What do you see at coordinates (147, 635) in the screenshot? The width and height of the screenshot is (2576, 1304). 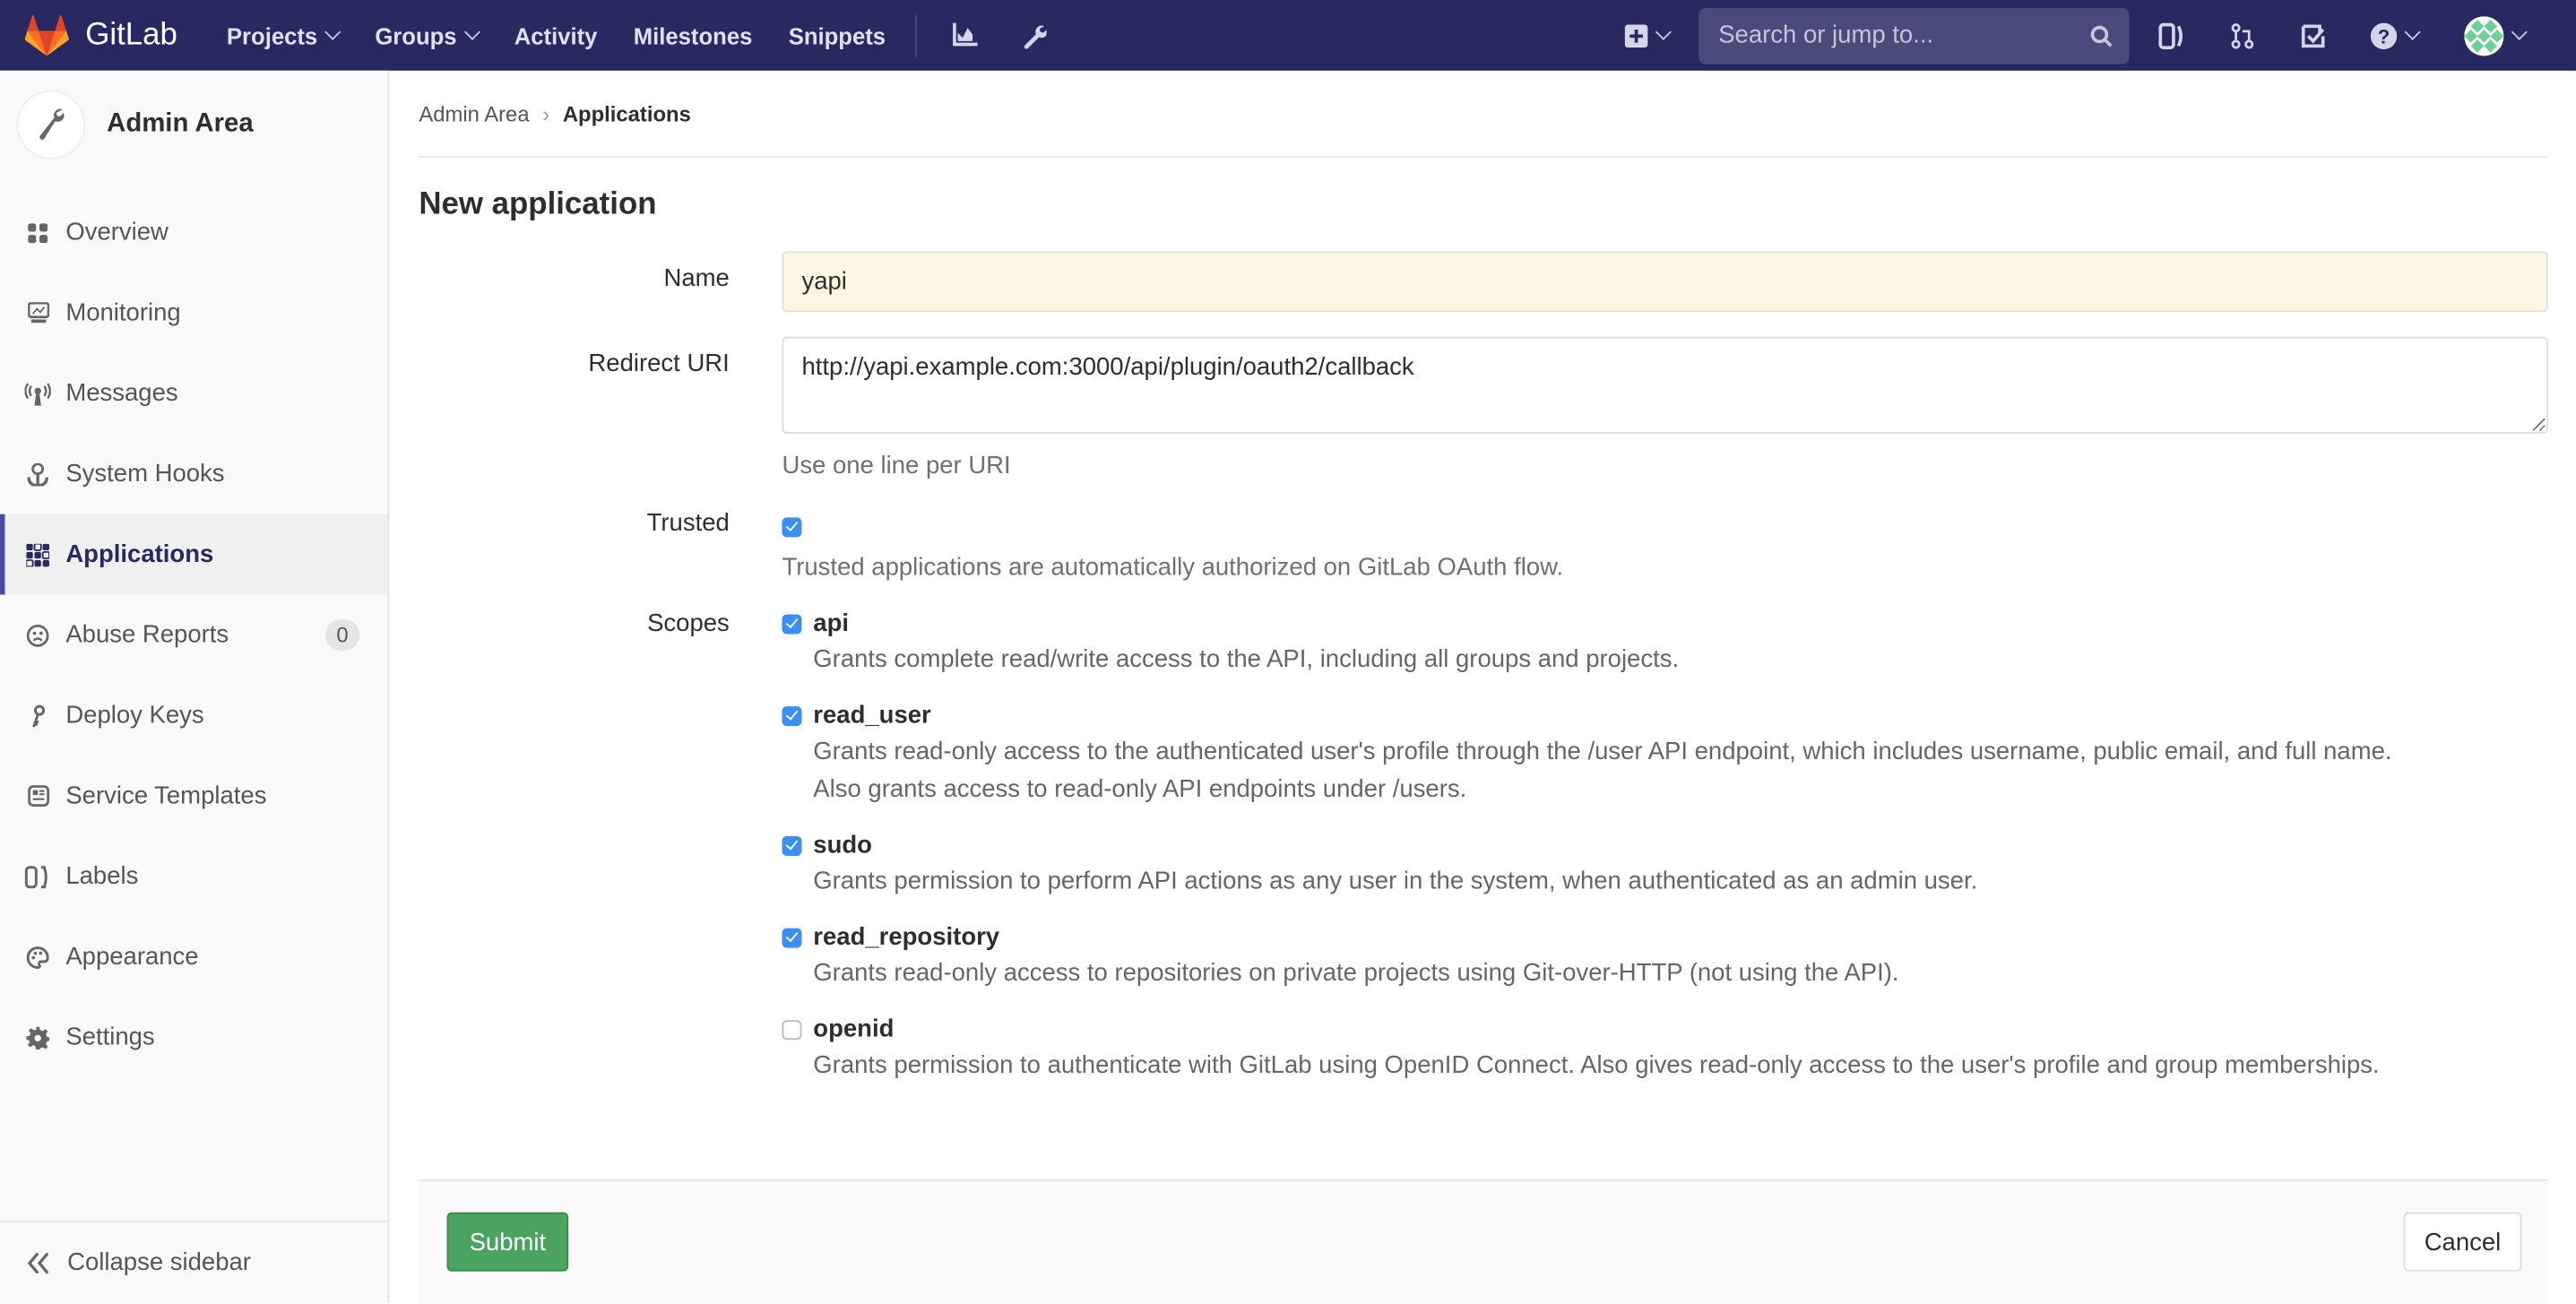 I see `sidebar-item-label: Abuse Reports` at bounding box center [147, 635].